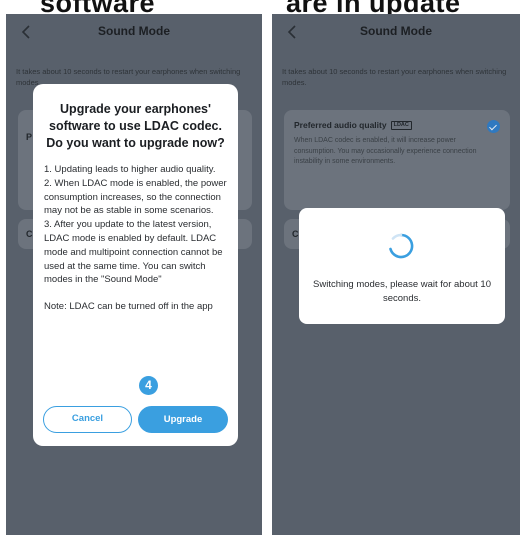 The width and height of the screenshot is (526, 535). I want to click on step-number-badge: 4, so click(148, 385).